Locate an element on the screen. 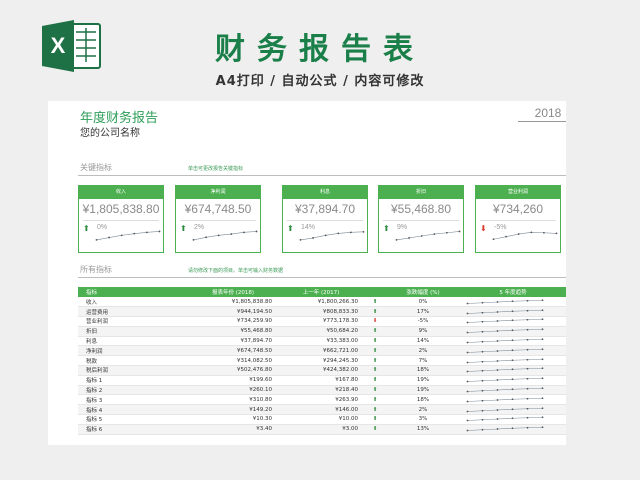 This screenshot has height=480, width=640. kpi-card: 折旧 ¥55,468.80 ⬆ 9% is located at coordinates (421, 219).